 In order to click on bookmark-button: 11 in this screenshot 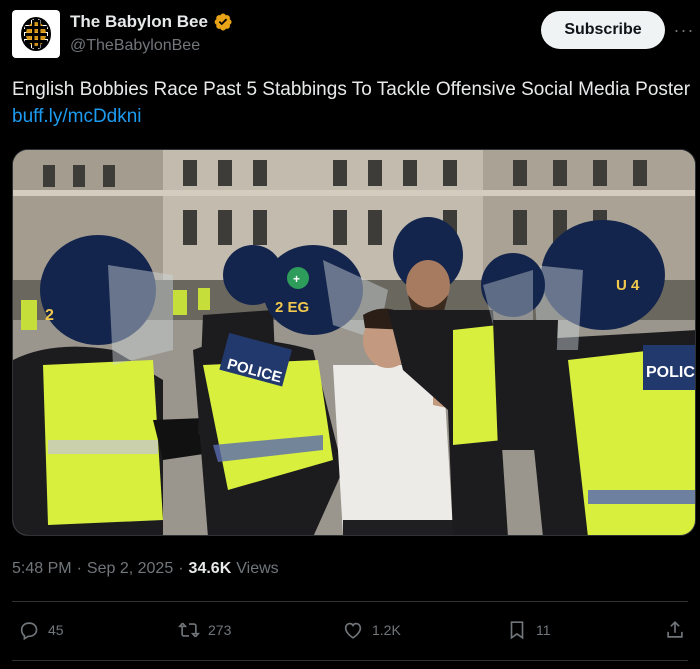, I will do `click(528, 630)`.